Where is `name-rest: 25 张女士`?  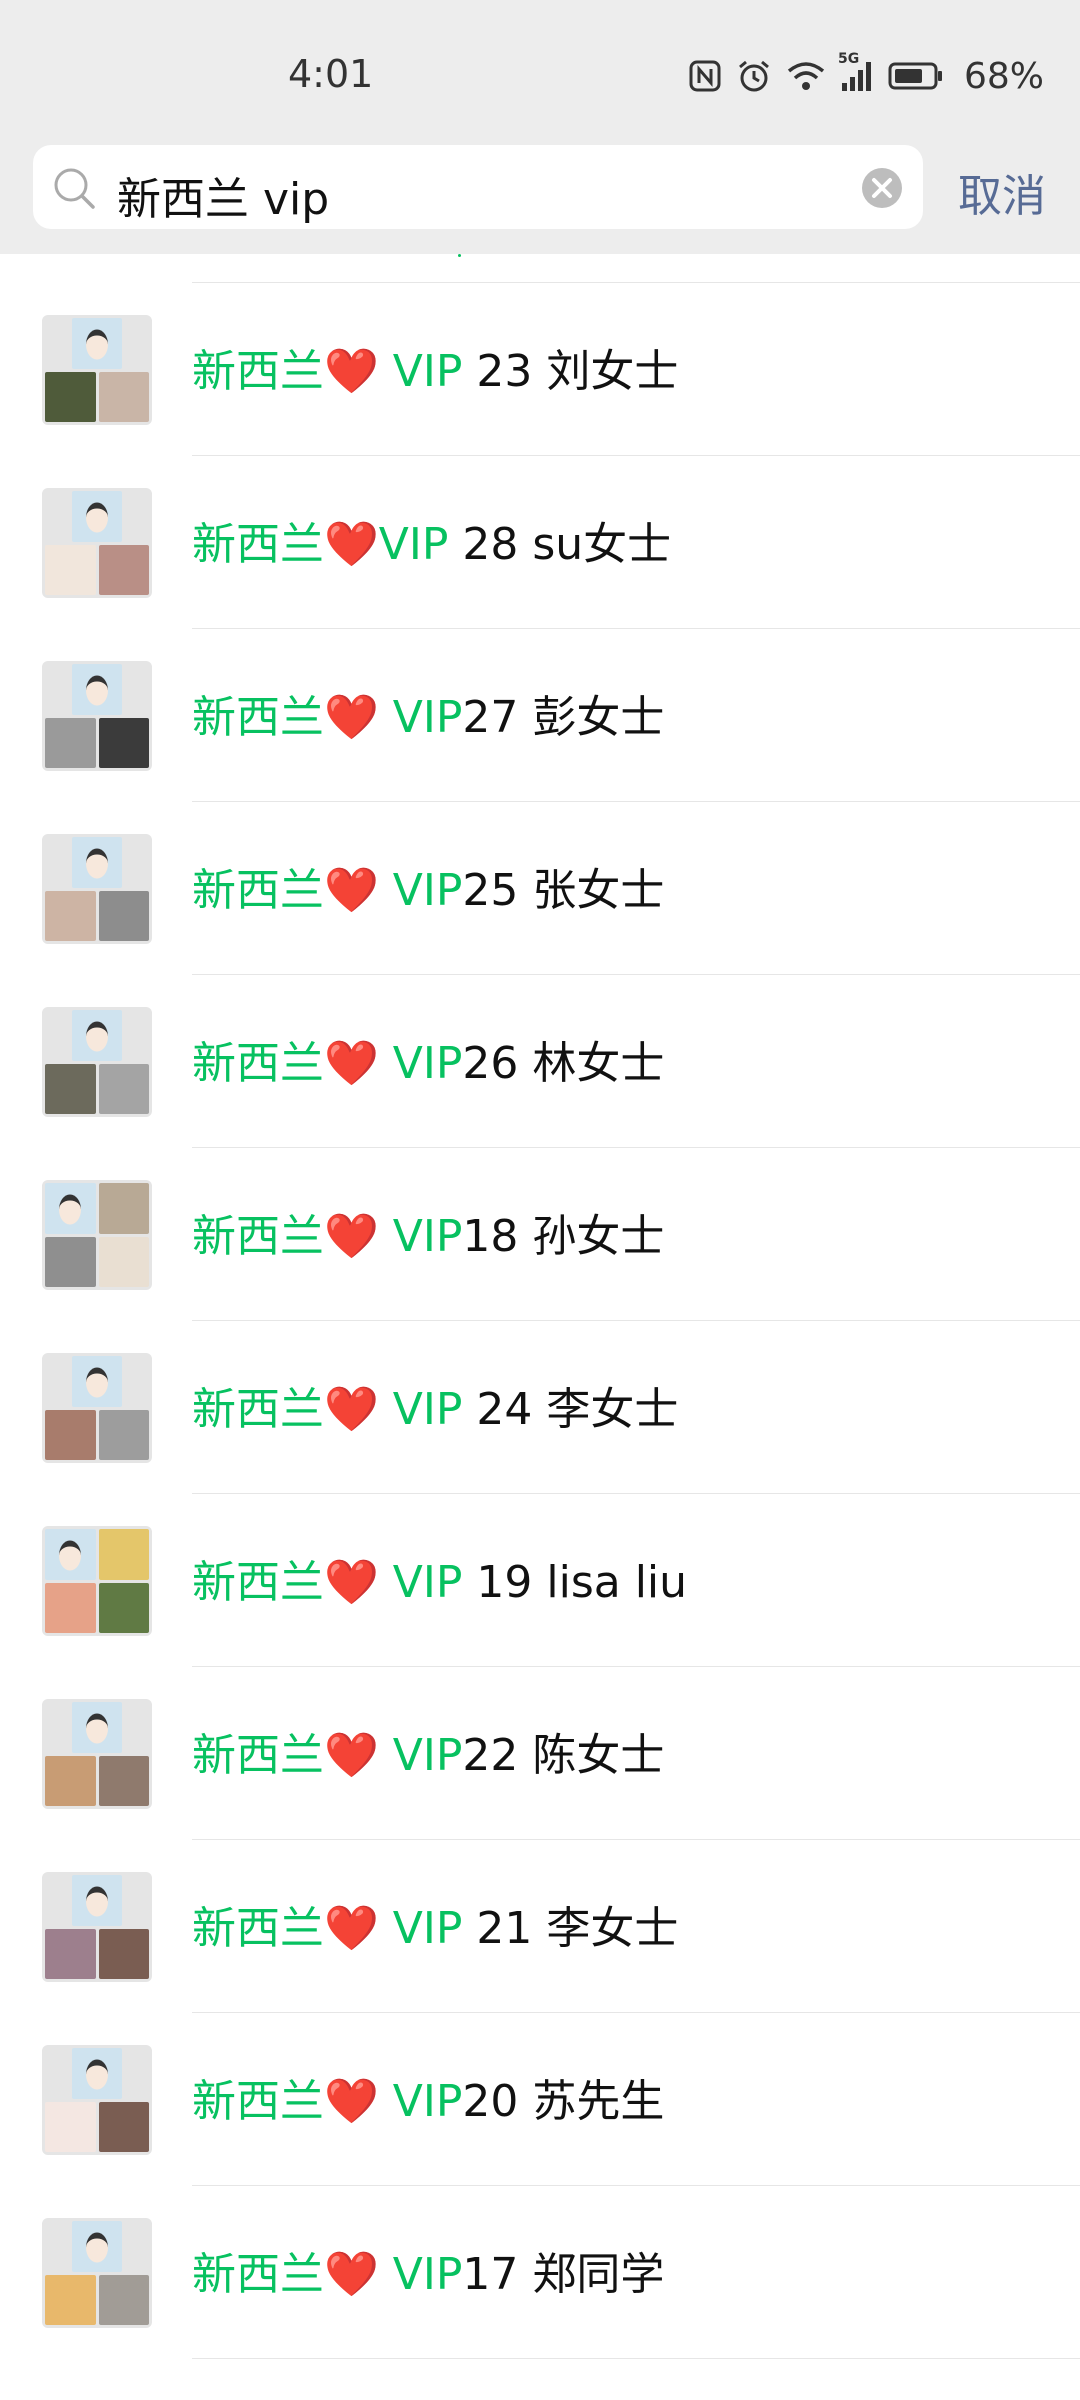 name-rest: 25 张女士 is located at coordinates (563, 890).